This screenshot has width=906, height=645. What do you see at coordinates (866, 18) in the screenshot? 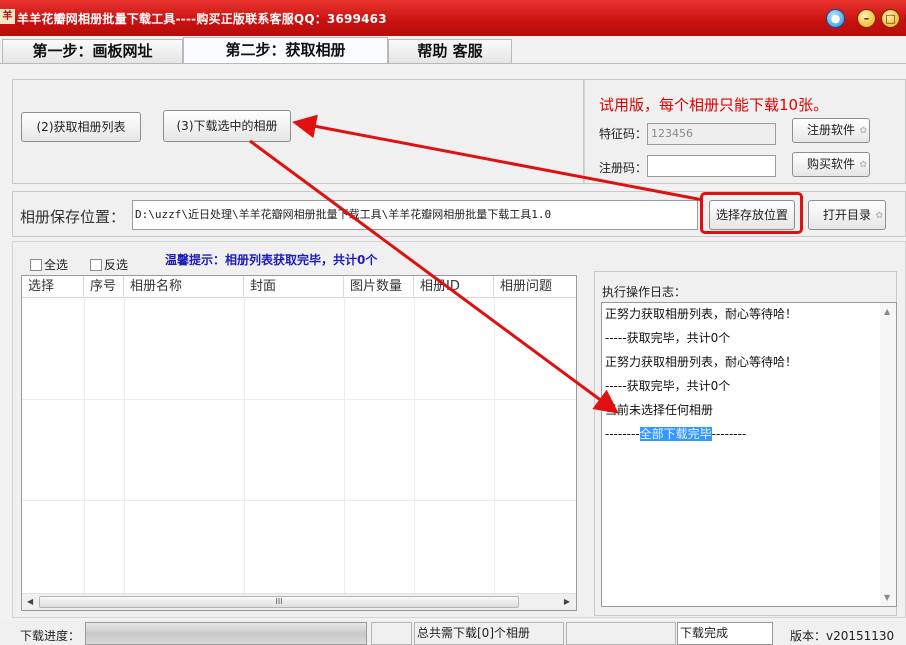
I see `minimize-button: –` at bounding box center [866, 18].